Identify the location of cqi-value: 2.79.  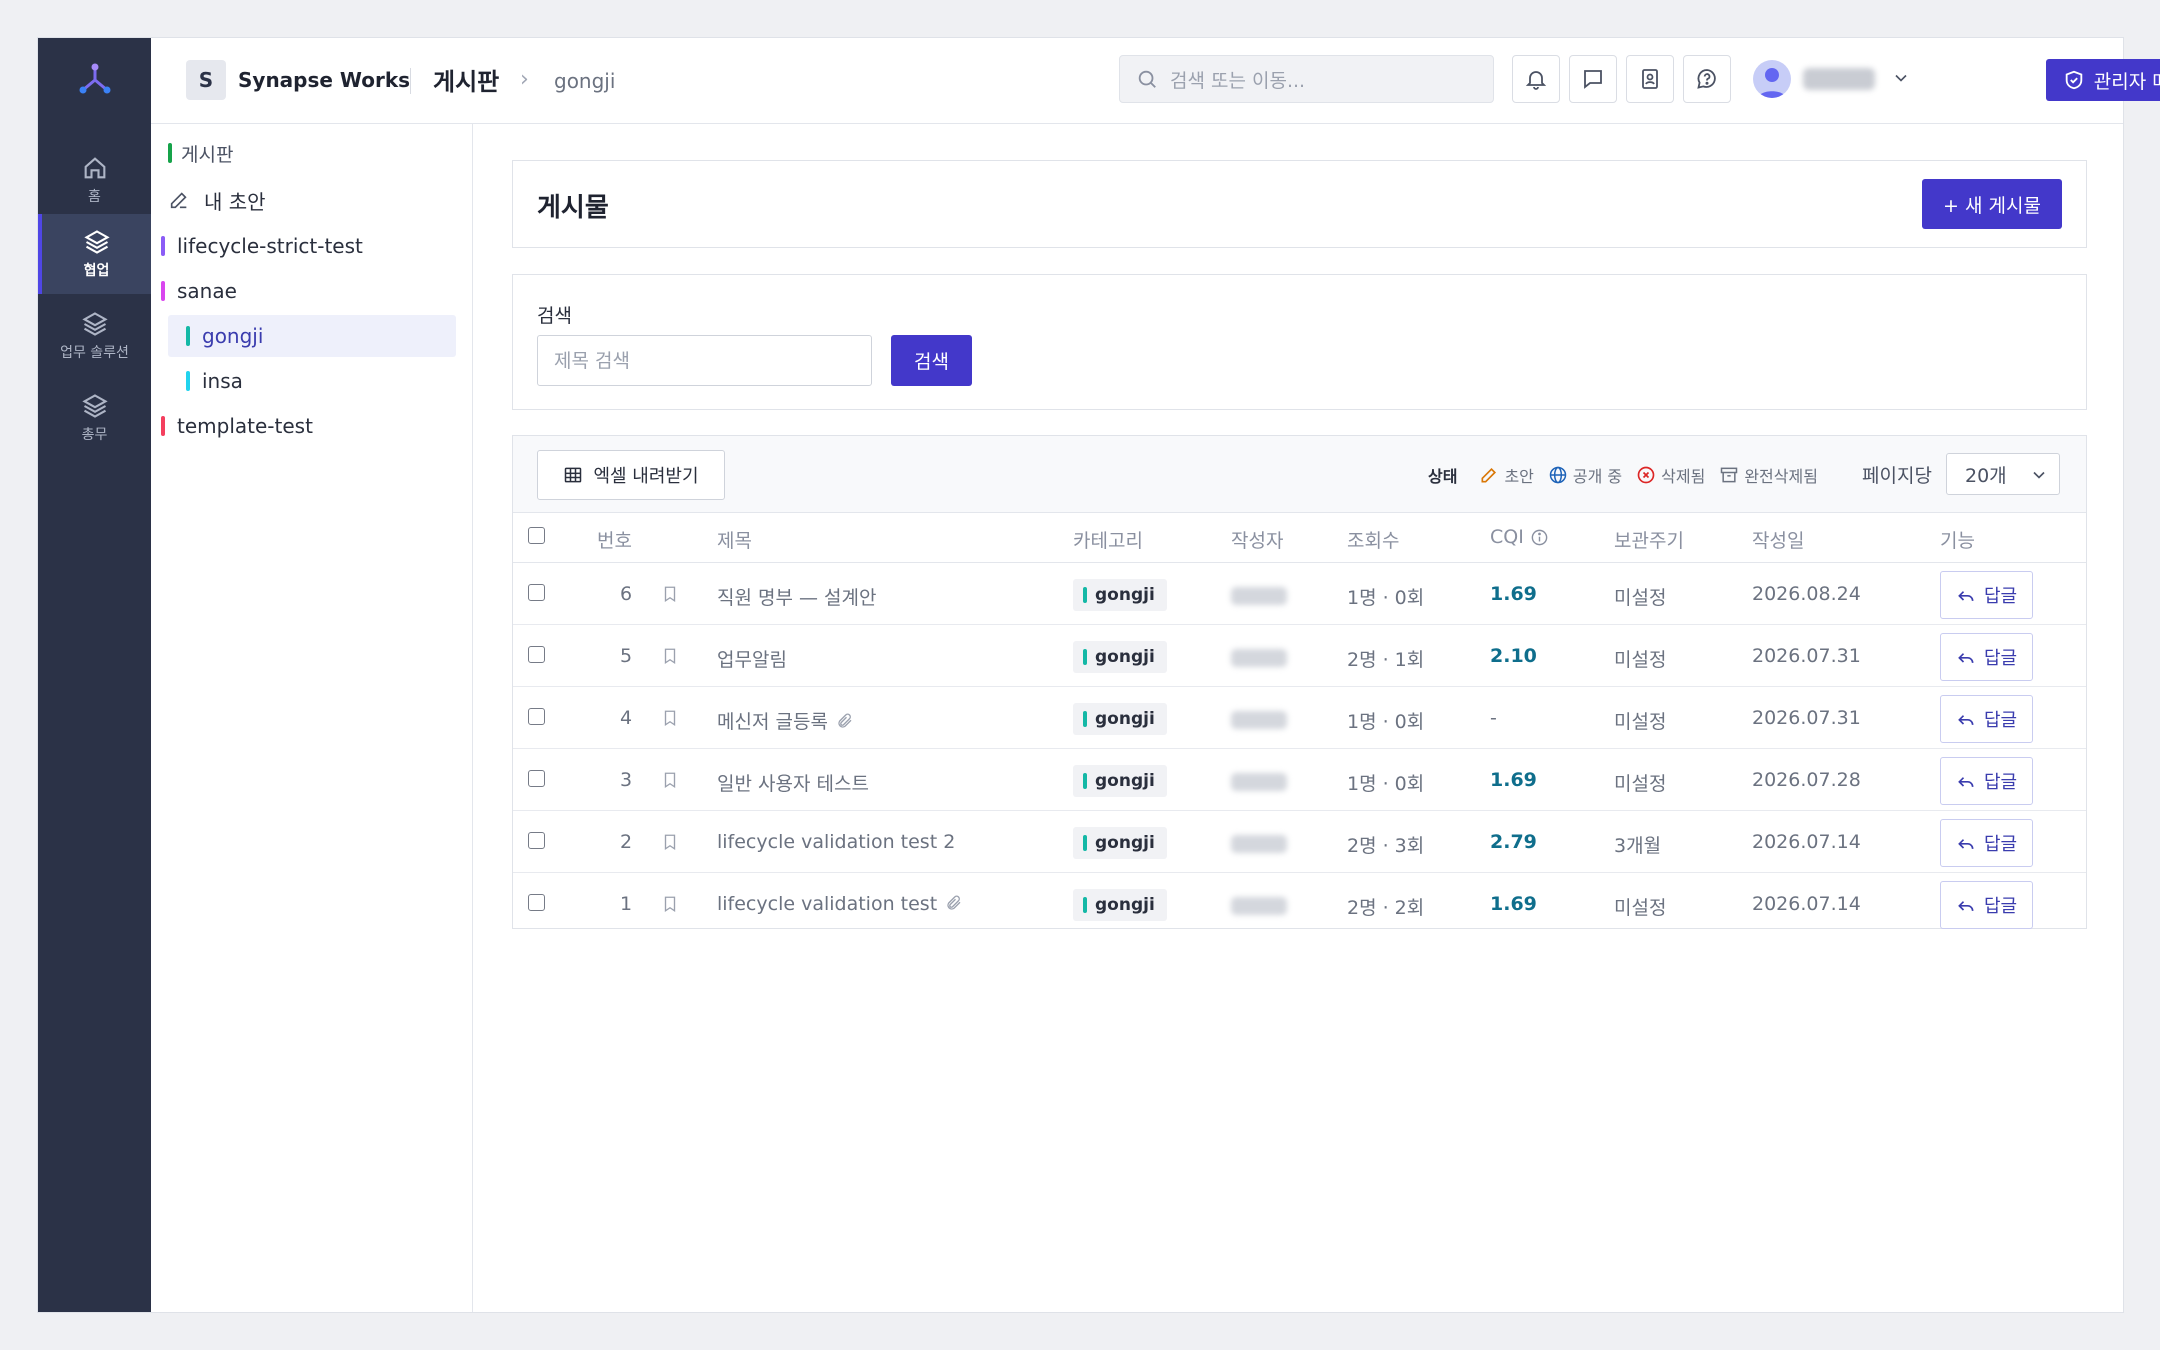
(1513, 842).